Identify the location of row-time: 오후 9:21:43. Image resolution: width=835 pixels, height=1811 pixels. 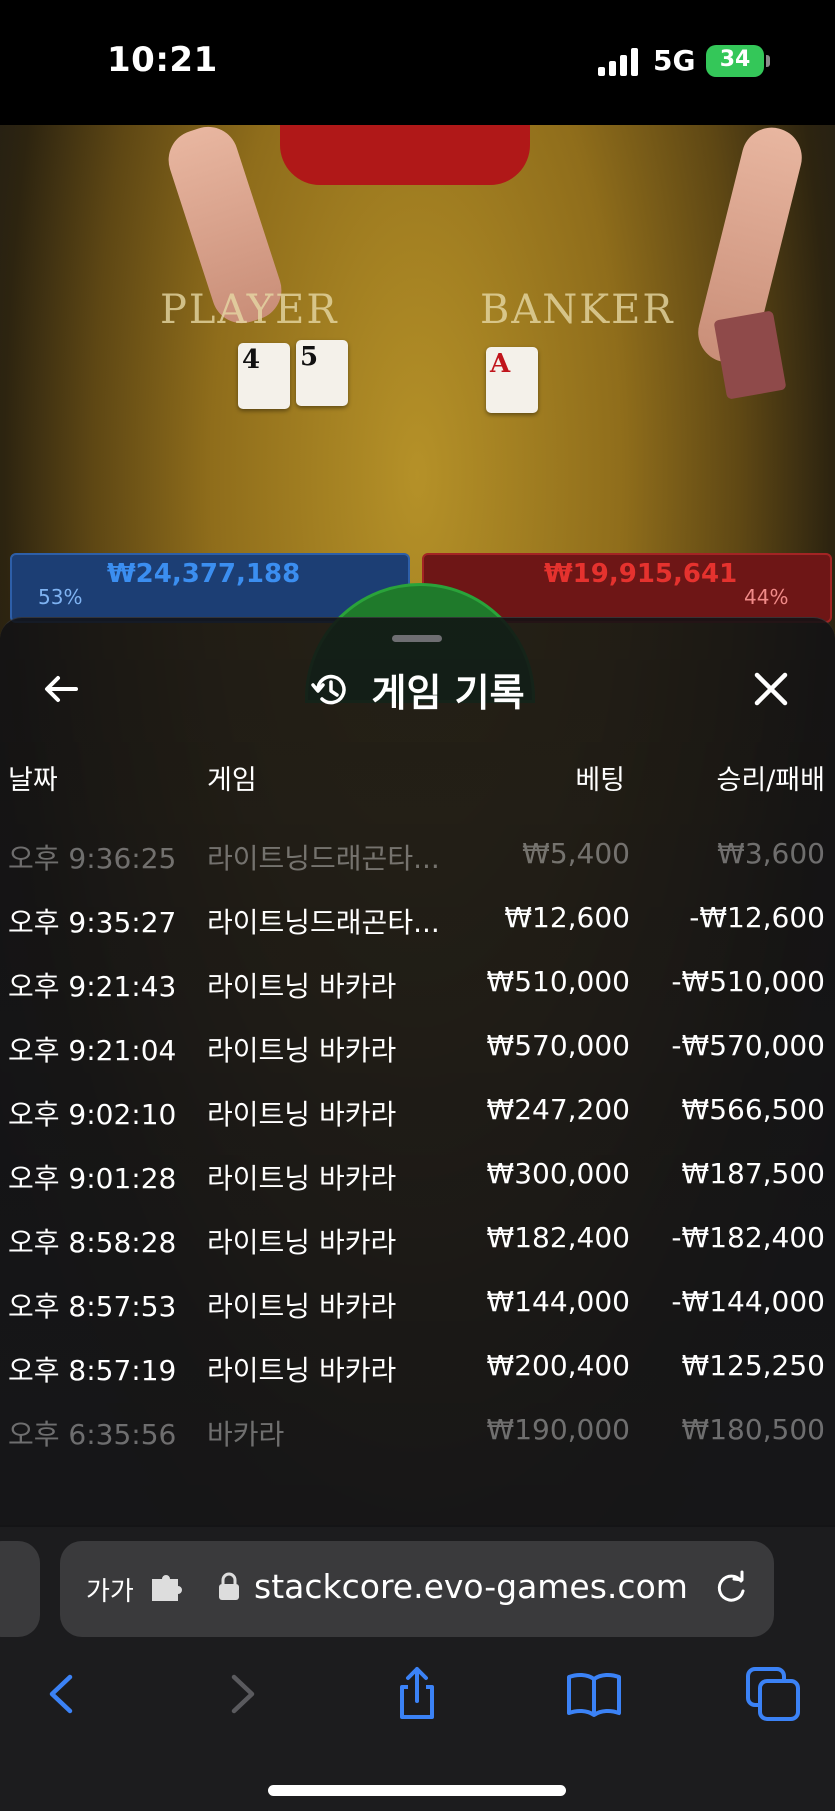
(92, 986).